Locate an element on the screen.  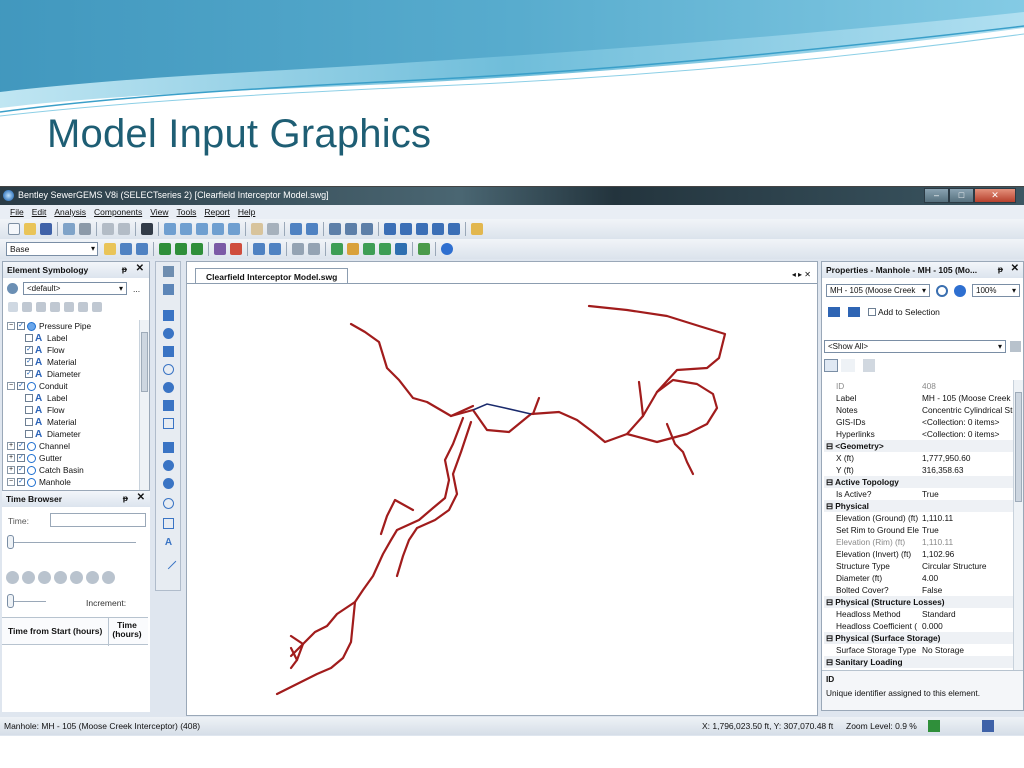
help-icon is located at coordinates (960, 290).